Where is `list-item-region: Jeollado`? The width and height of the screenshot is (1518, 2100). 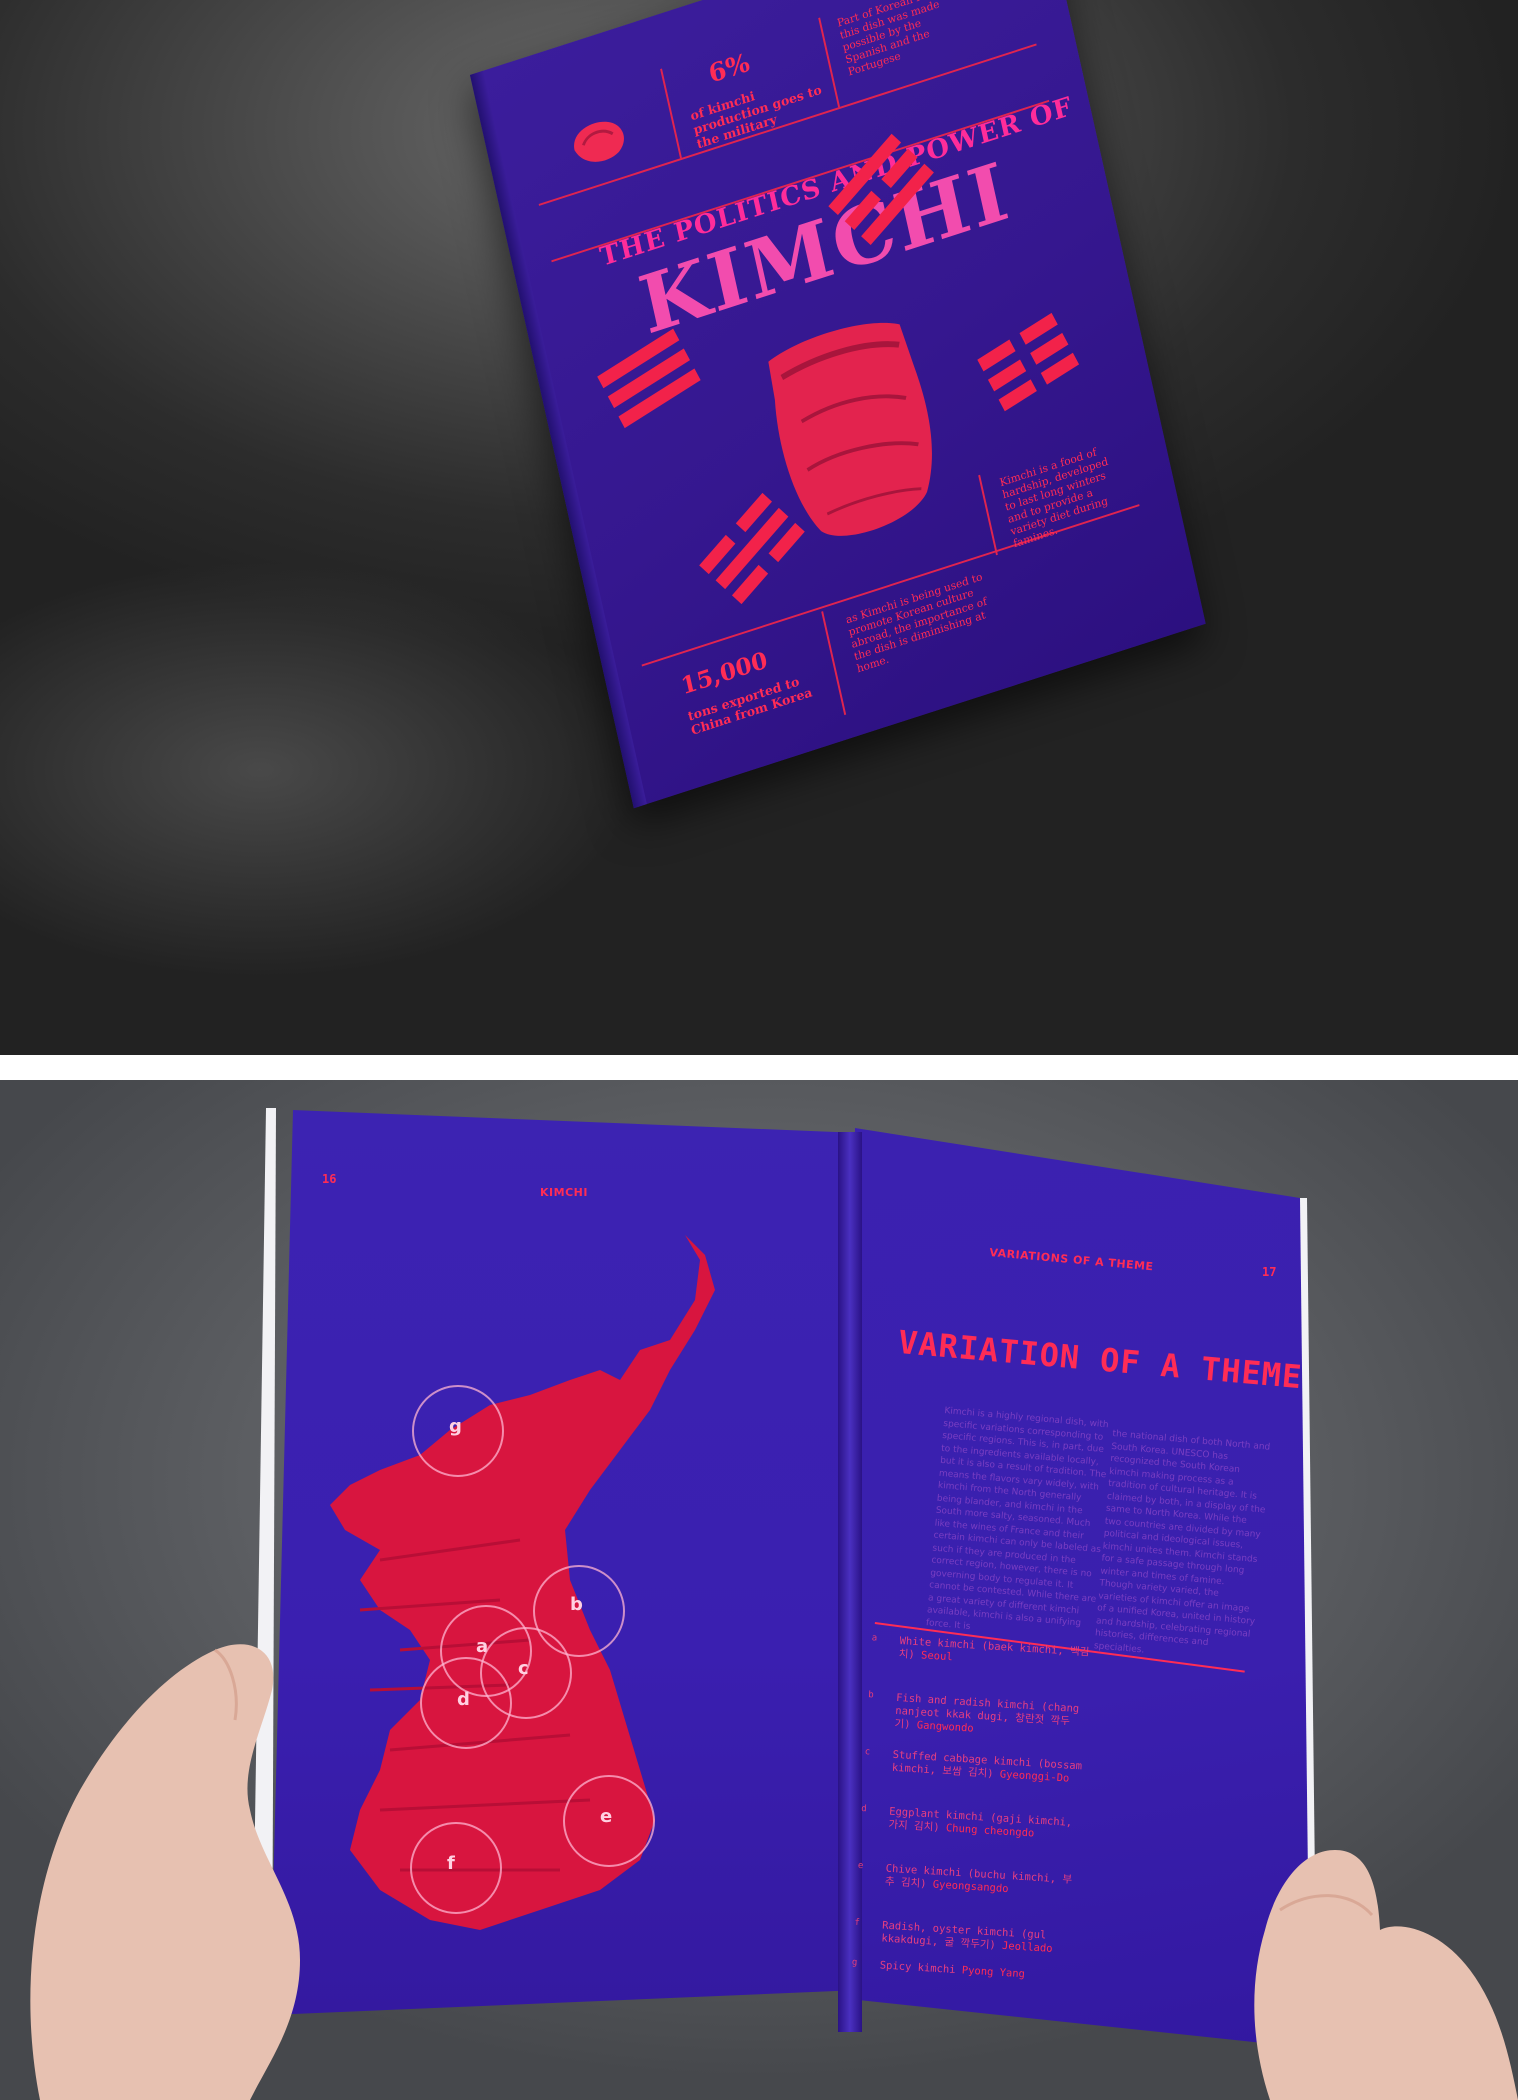 list-item-region: Jeollado is located at coordinates (1027, 1947).